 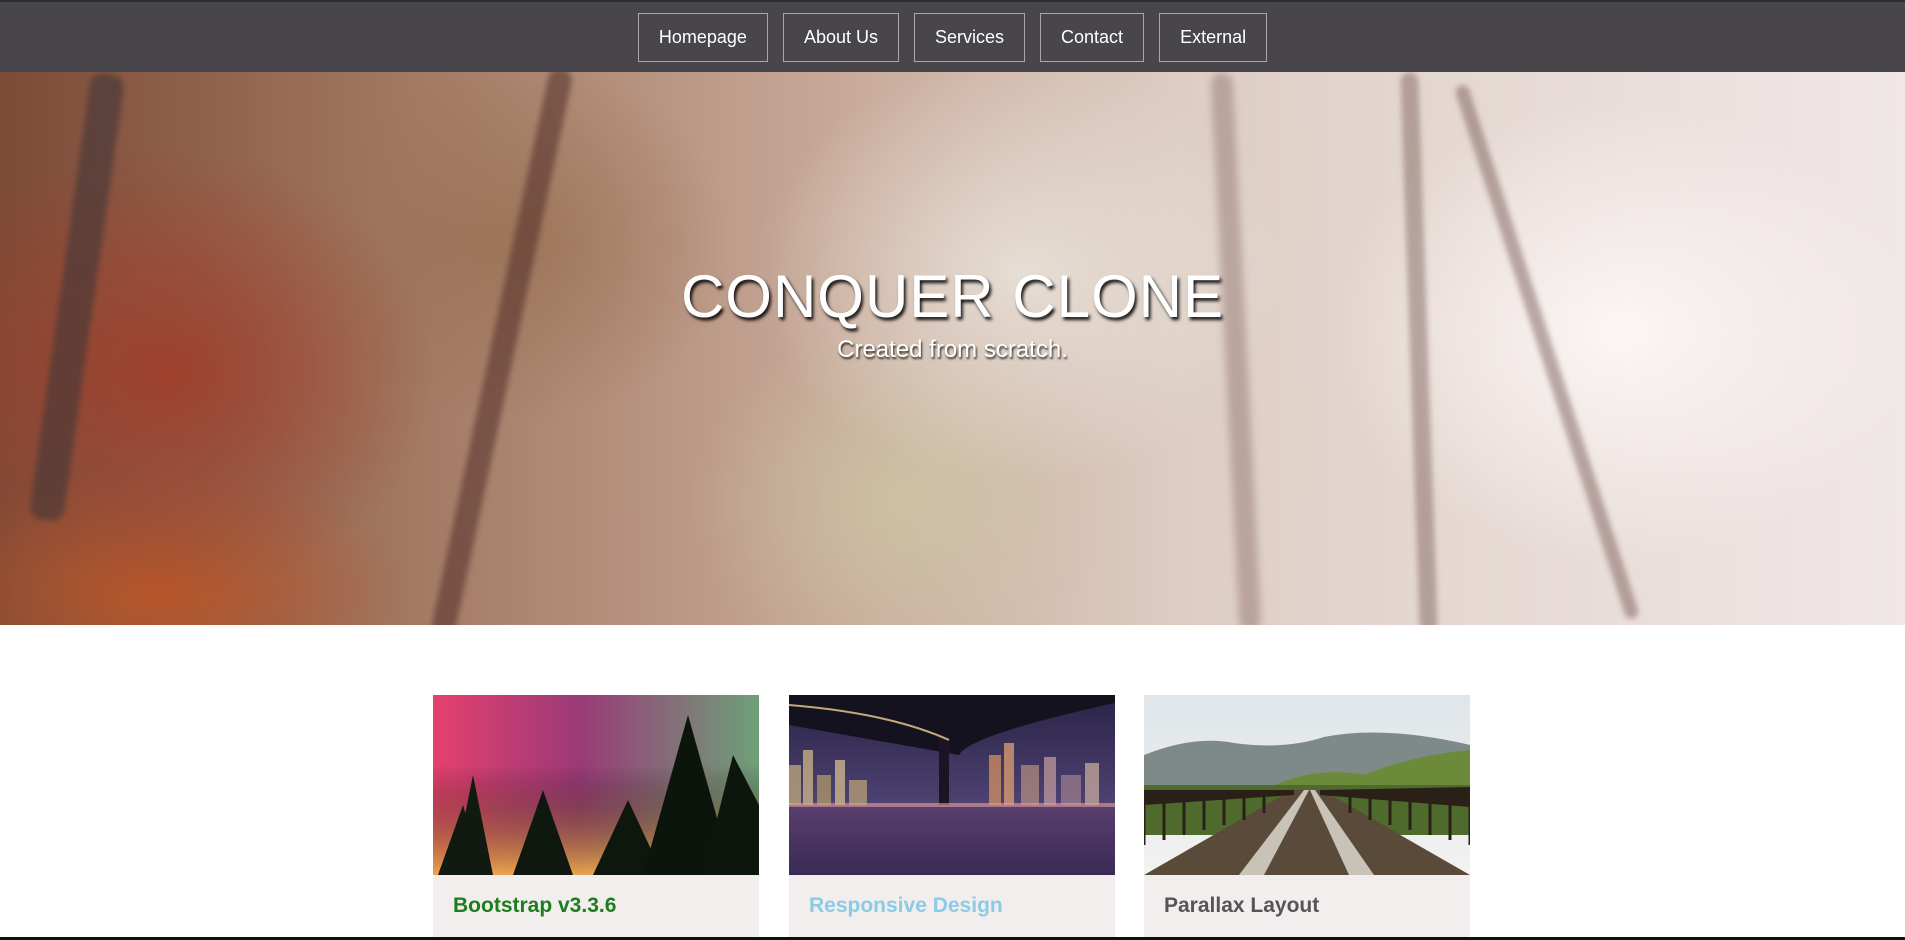 I want to click on nav-external-button: External, so click(x=1213, y=37).